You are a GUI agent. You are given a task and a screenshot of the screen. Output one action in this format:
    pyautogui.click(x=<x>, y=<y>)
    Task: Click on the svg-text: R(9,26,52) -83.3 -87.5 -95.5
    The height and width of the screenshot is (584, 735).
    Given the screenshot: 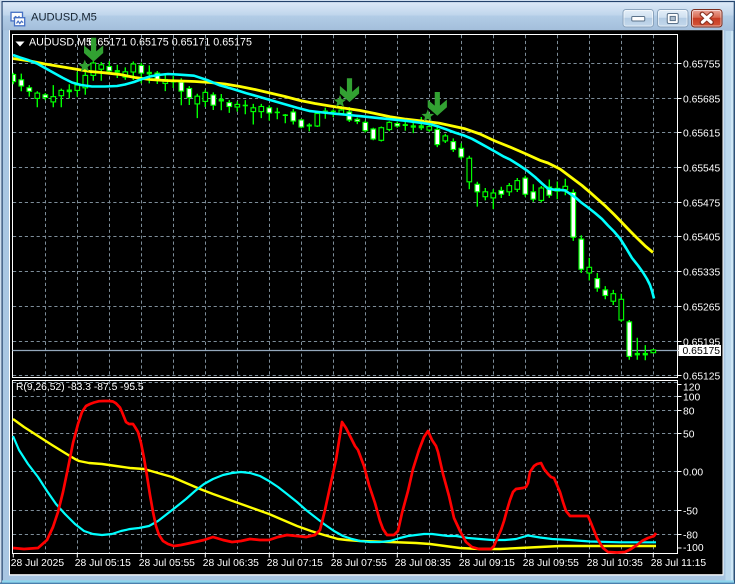 What is the action you would take?
    pyautogui.click(x=80, y=387)
    